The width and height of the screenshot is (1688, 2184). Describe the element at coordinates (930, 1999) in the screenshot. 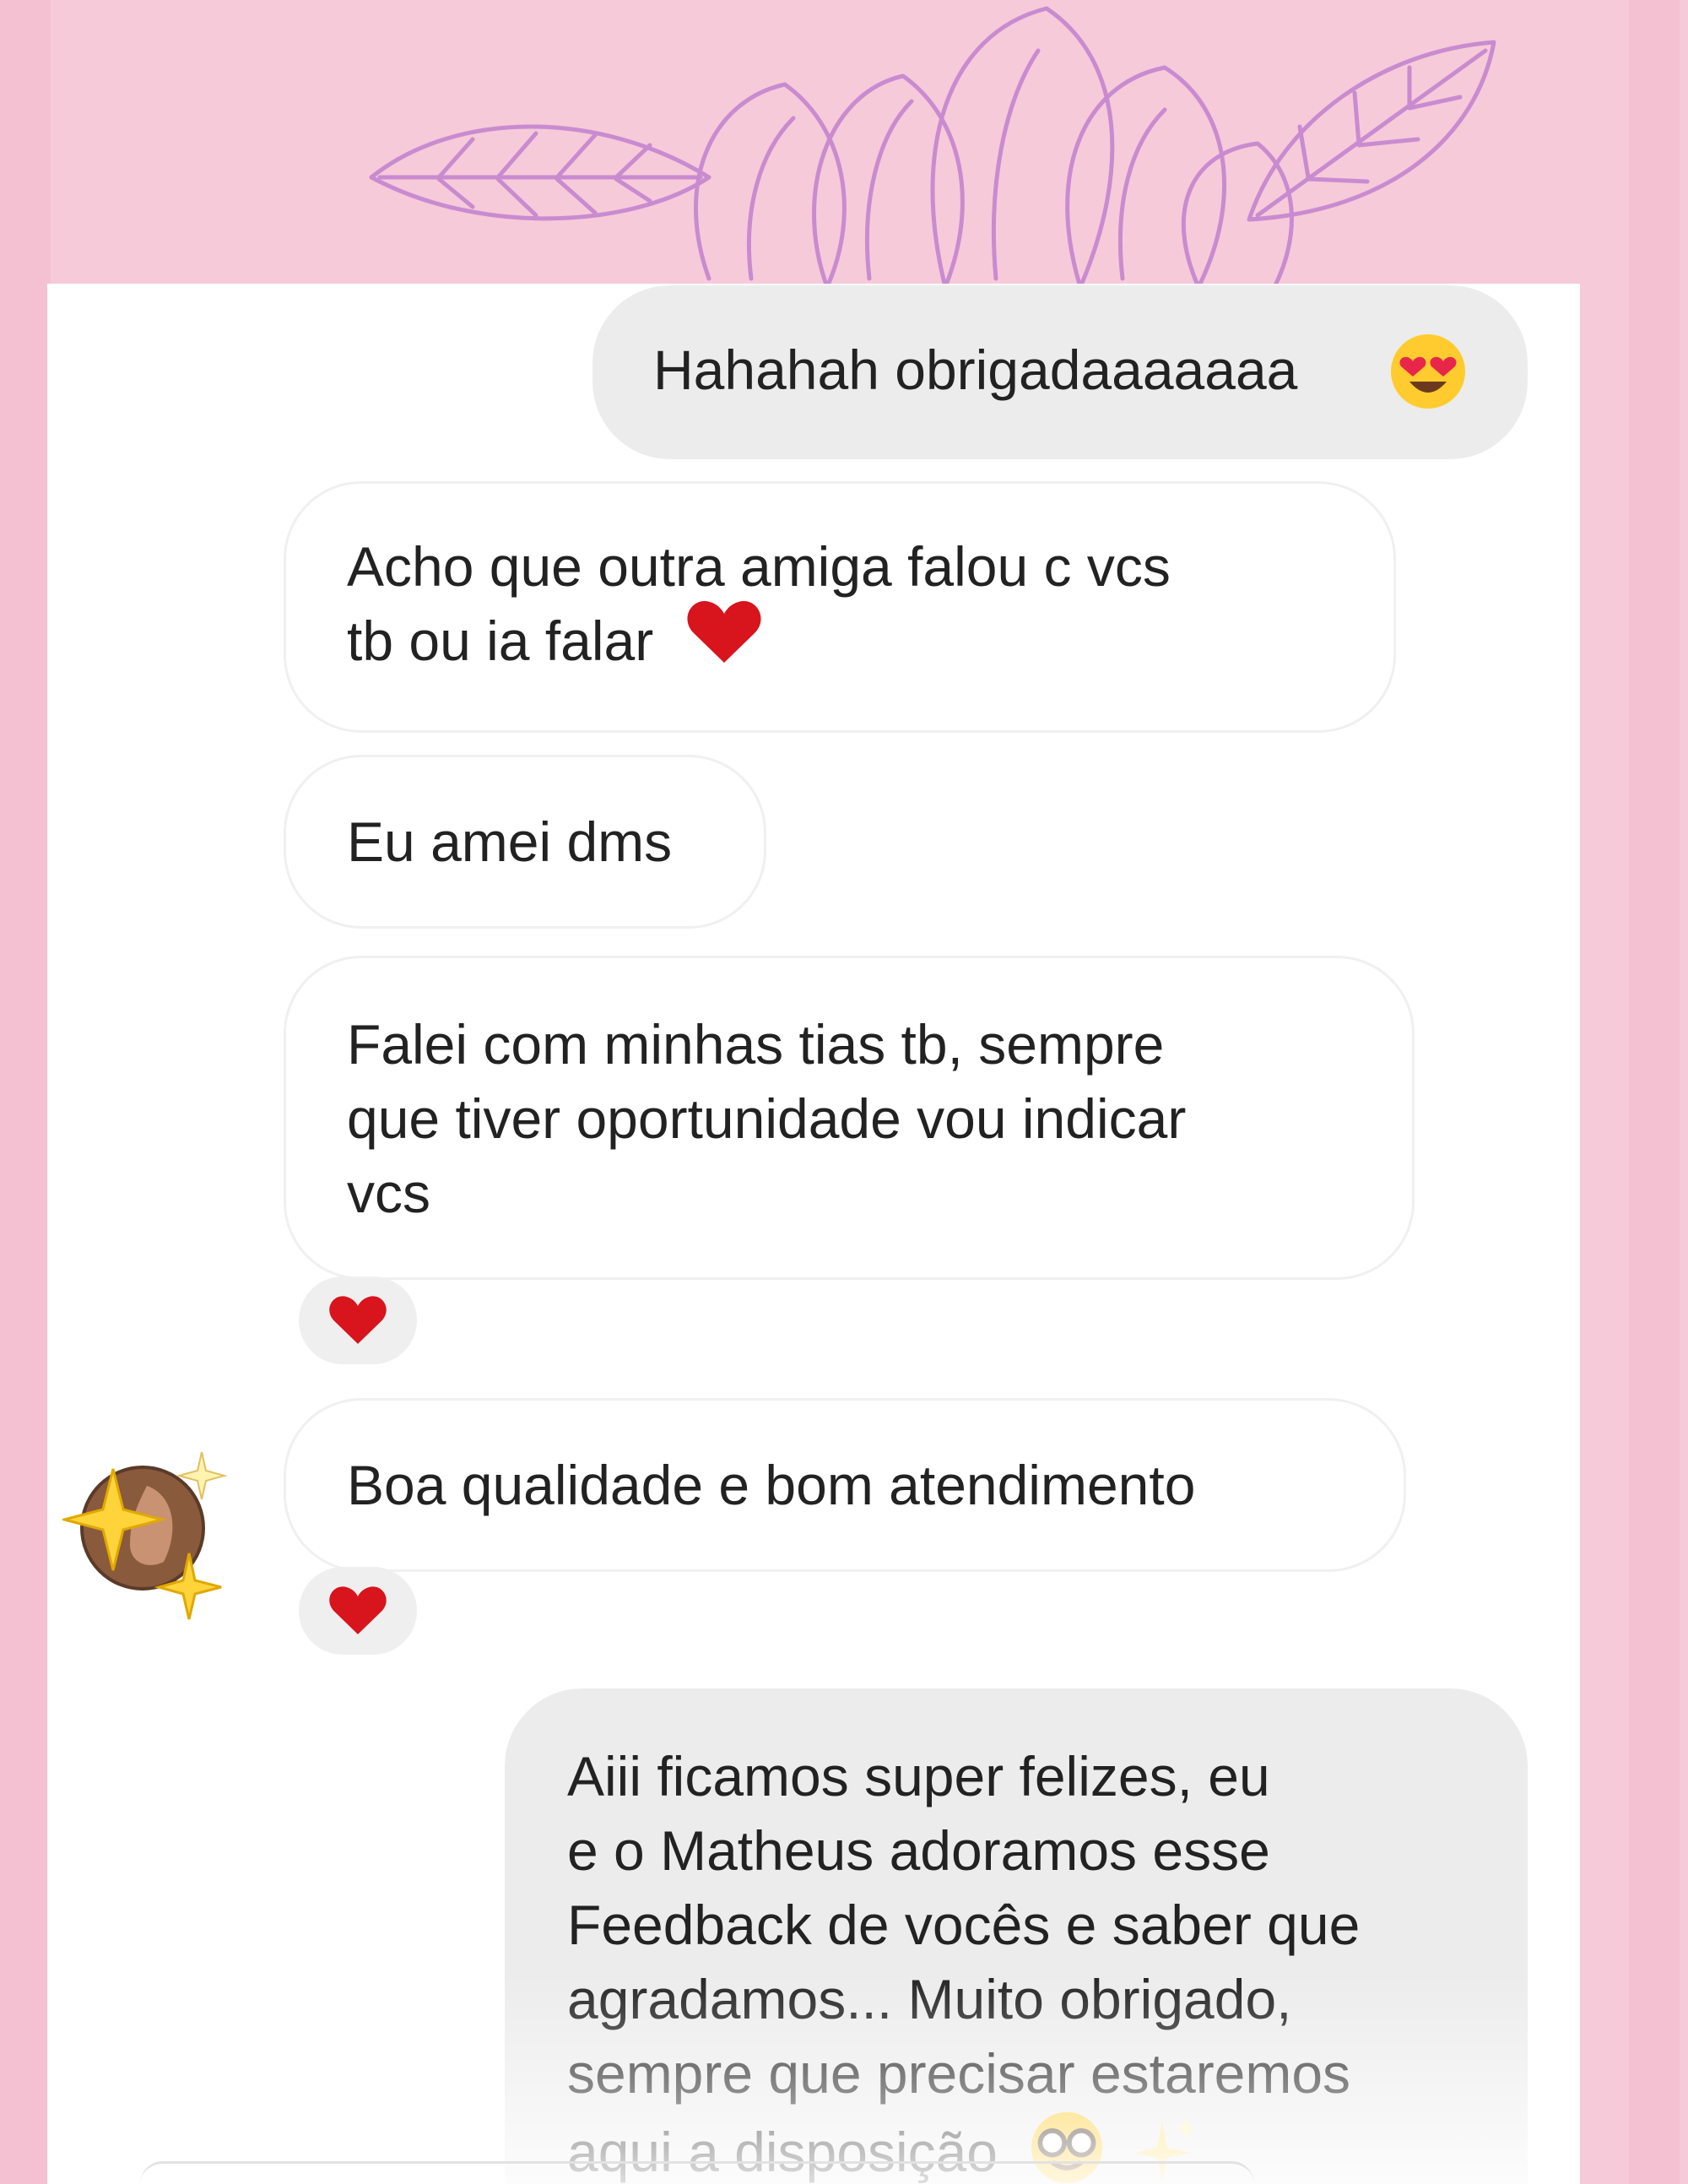

I see `message-line: agradamos... Muito obrigado,` at that location.